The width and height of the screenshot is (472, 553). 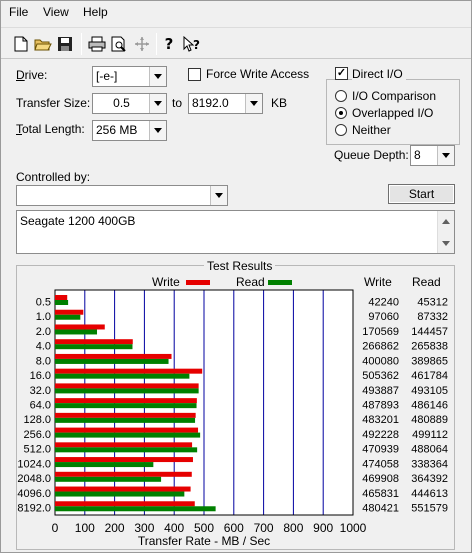 I want to click on category-label: 16.0, so click(x=40, y=376).